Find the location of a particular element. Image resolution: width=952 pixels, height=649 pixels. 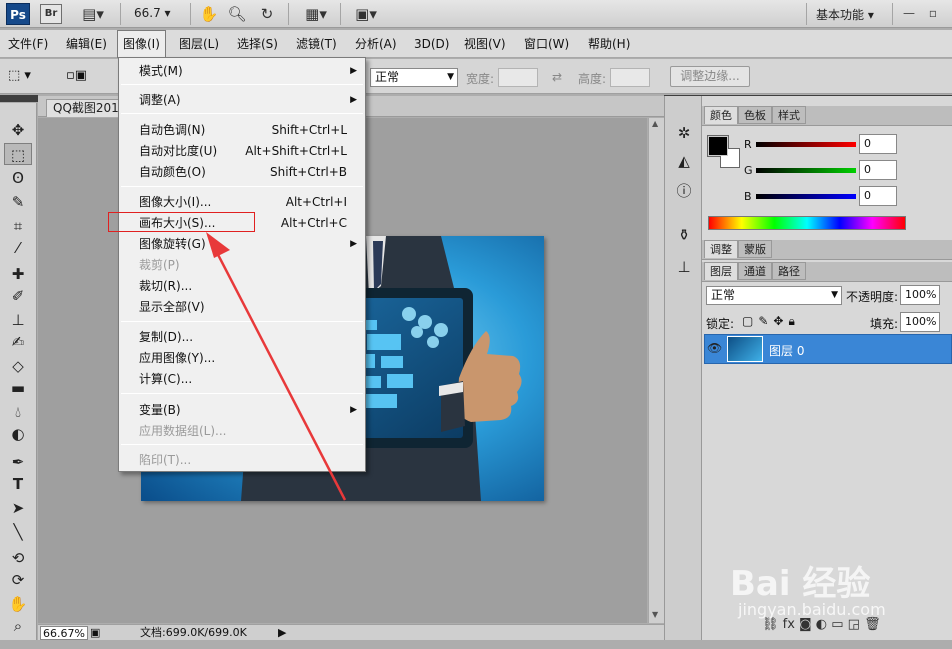

clone-source-icon: ⊥ is located at coordinates (684, 267).